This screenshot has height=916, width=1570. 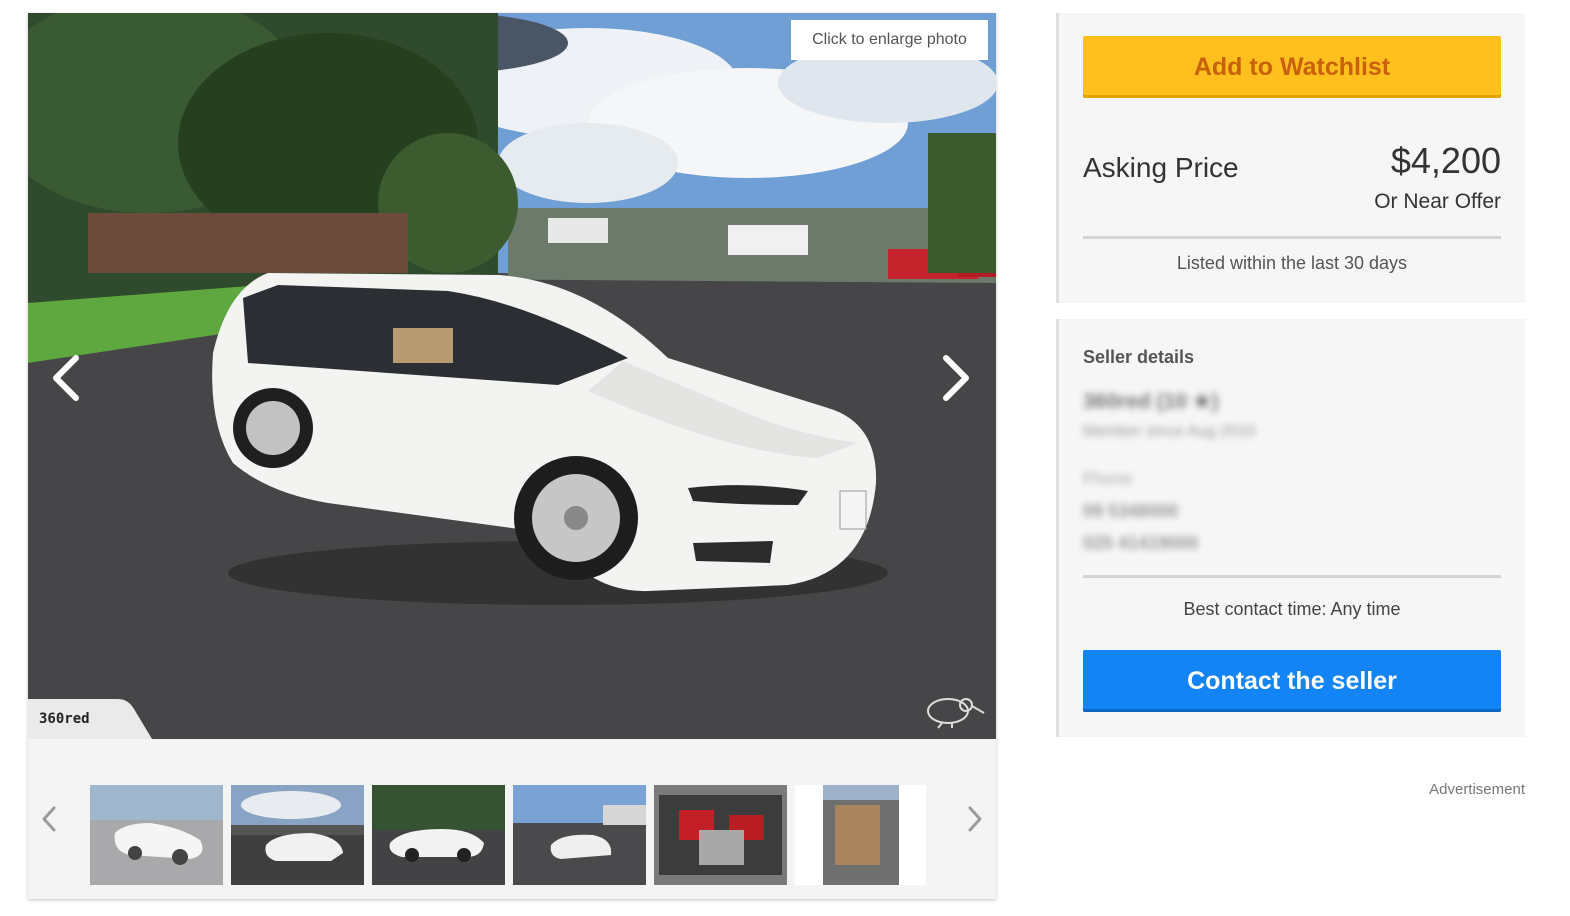 What do you see at coordinates (1292, 263) in the screenshot?
I see `listed-date-text: Listed within the last 30 days` at bounding box center [1292, 263].